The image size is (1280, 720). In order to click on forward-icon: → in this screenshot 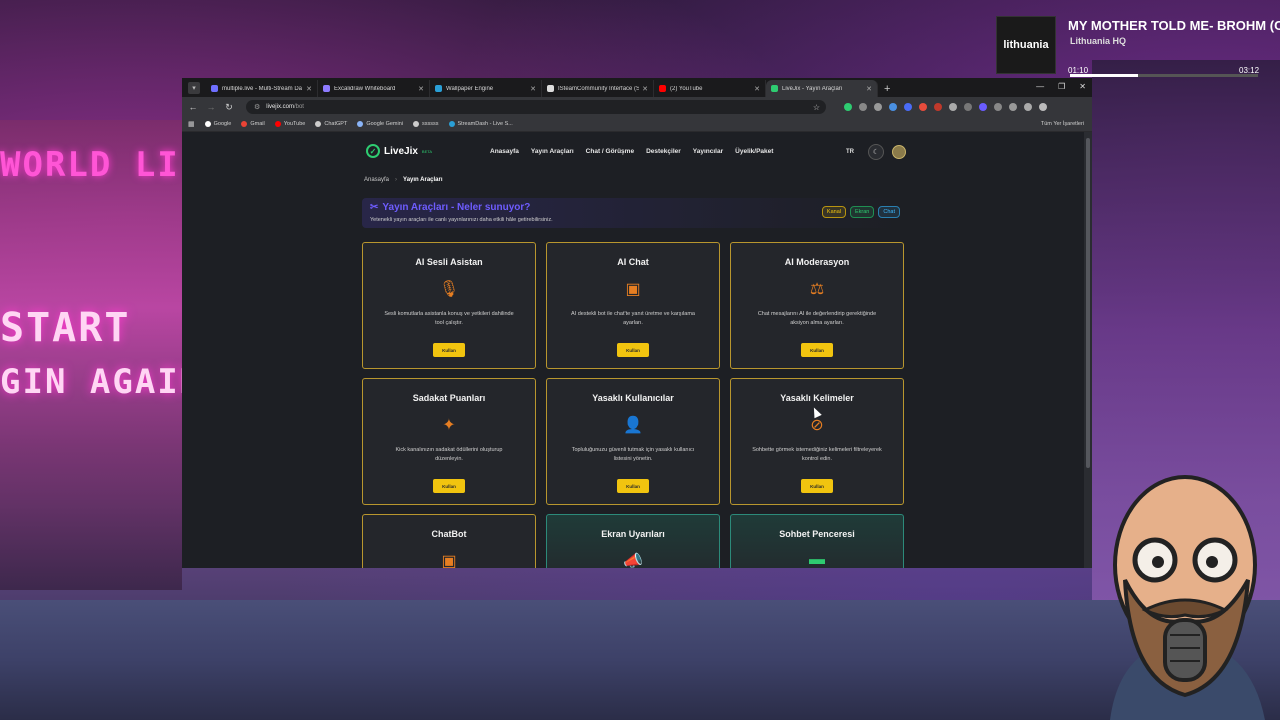, I will do `click(211, 107)`.